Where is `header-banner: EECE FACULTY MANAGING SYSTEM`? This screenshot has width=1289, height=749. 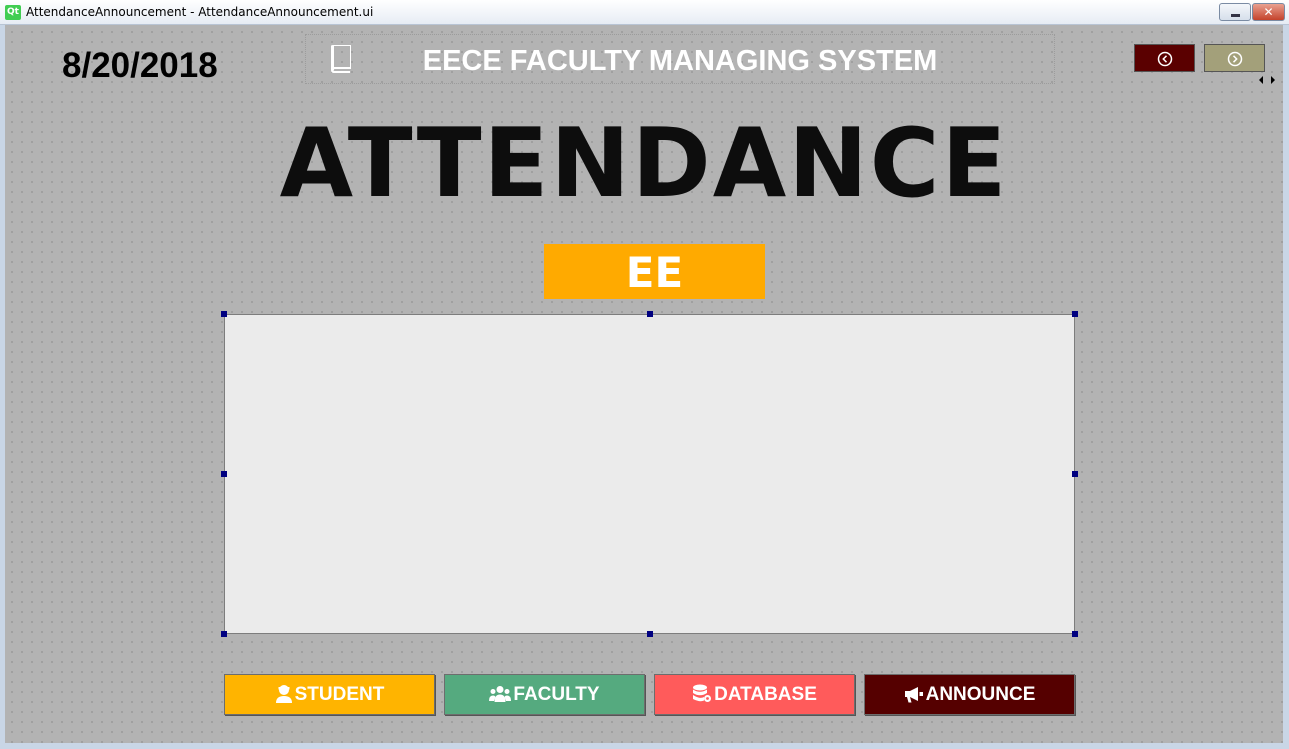
header-banner: EECE FACULTY MANAGING SYSTEM is located at coordinates (680, 59).